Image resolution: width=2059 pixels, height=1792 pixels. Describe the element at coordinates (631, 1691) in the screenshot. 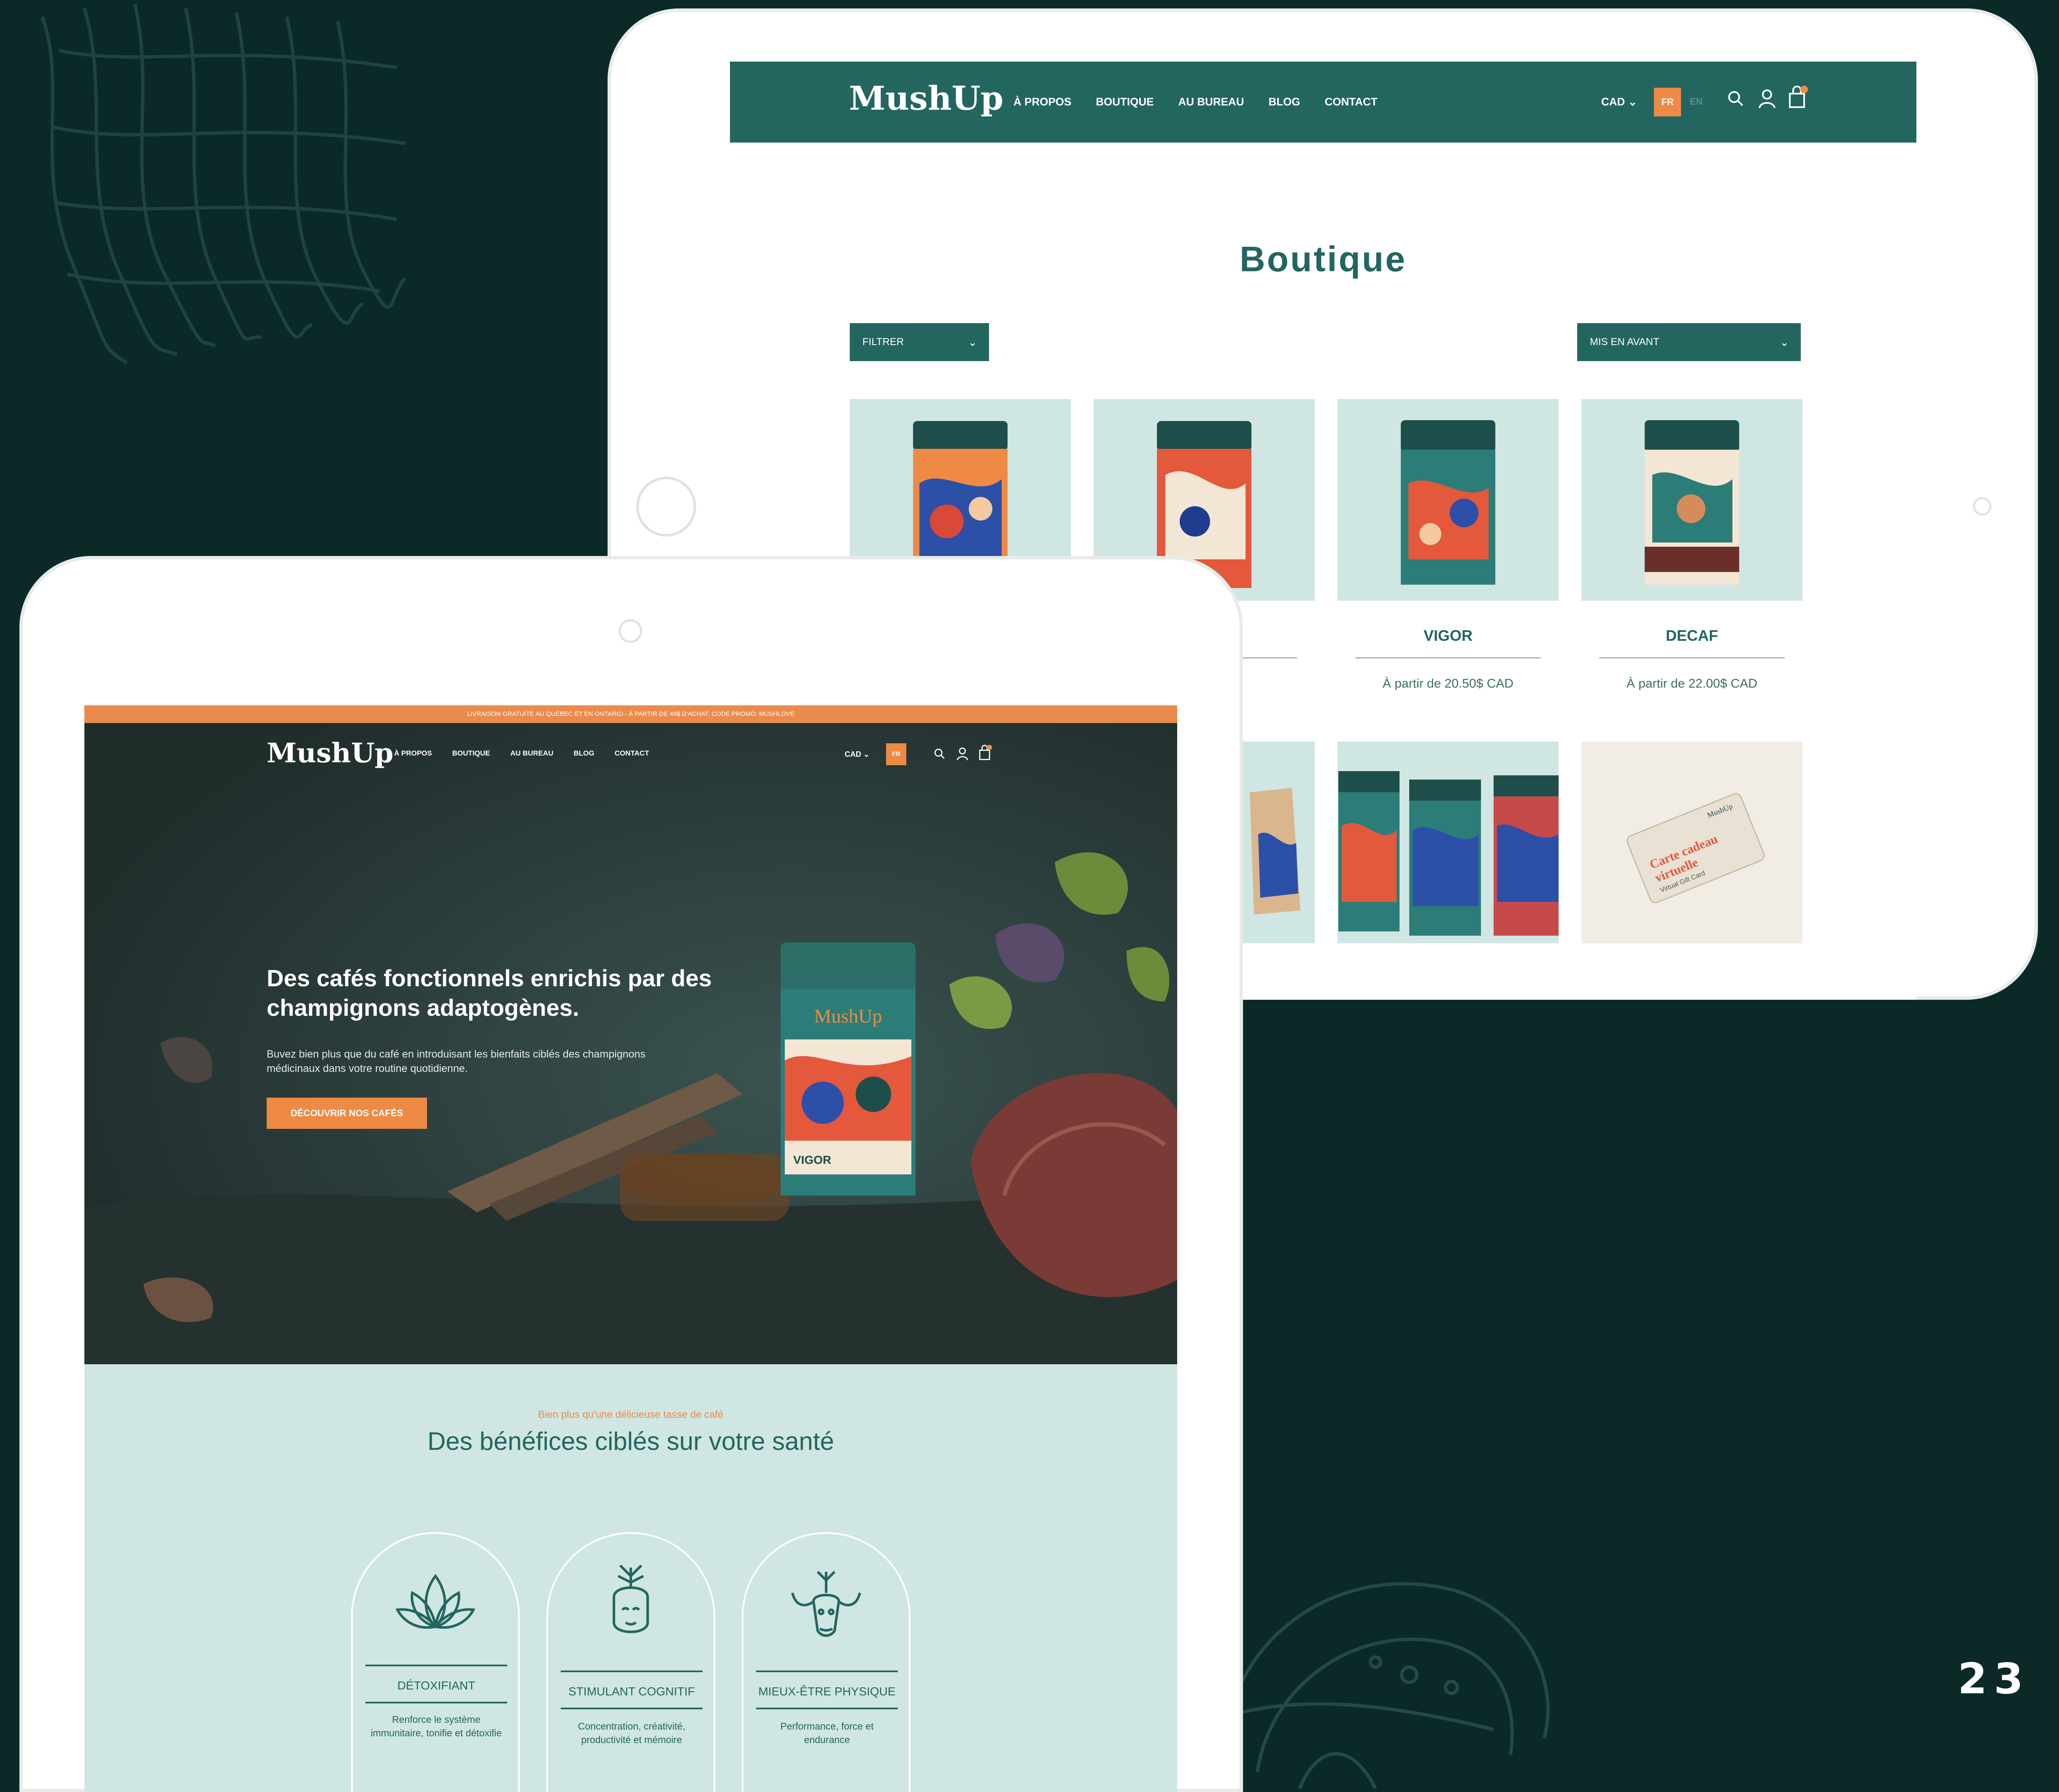

I see `benefit-name: STIMULANT COGNITIF` at that location.